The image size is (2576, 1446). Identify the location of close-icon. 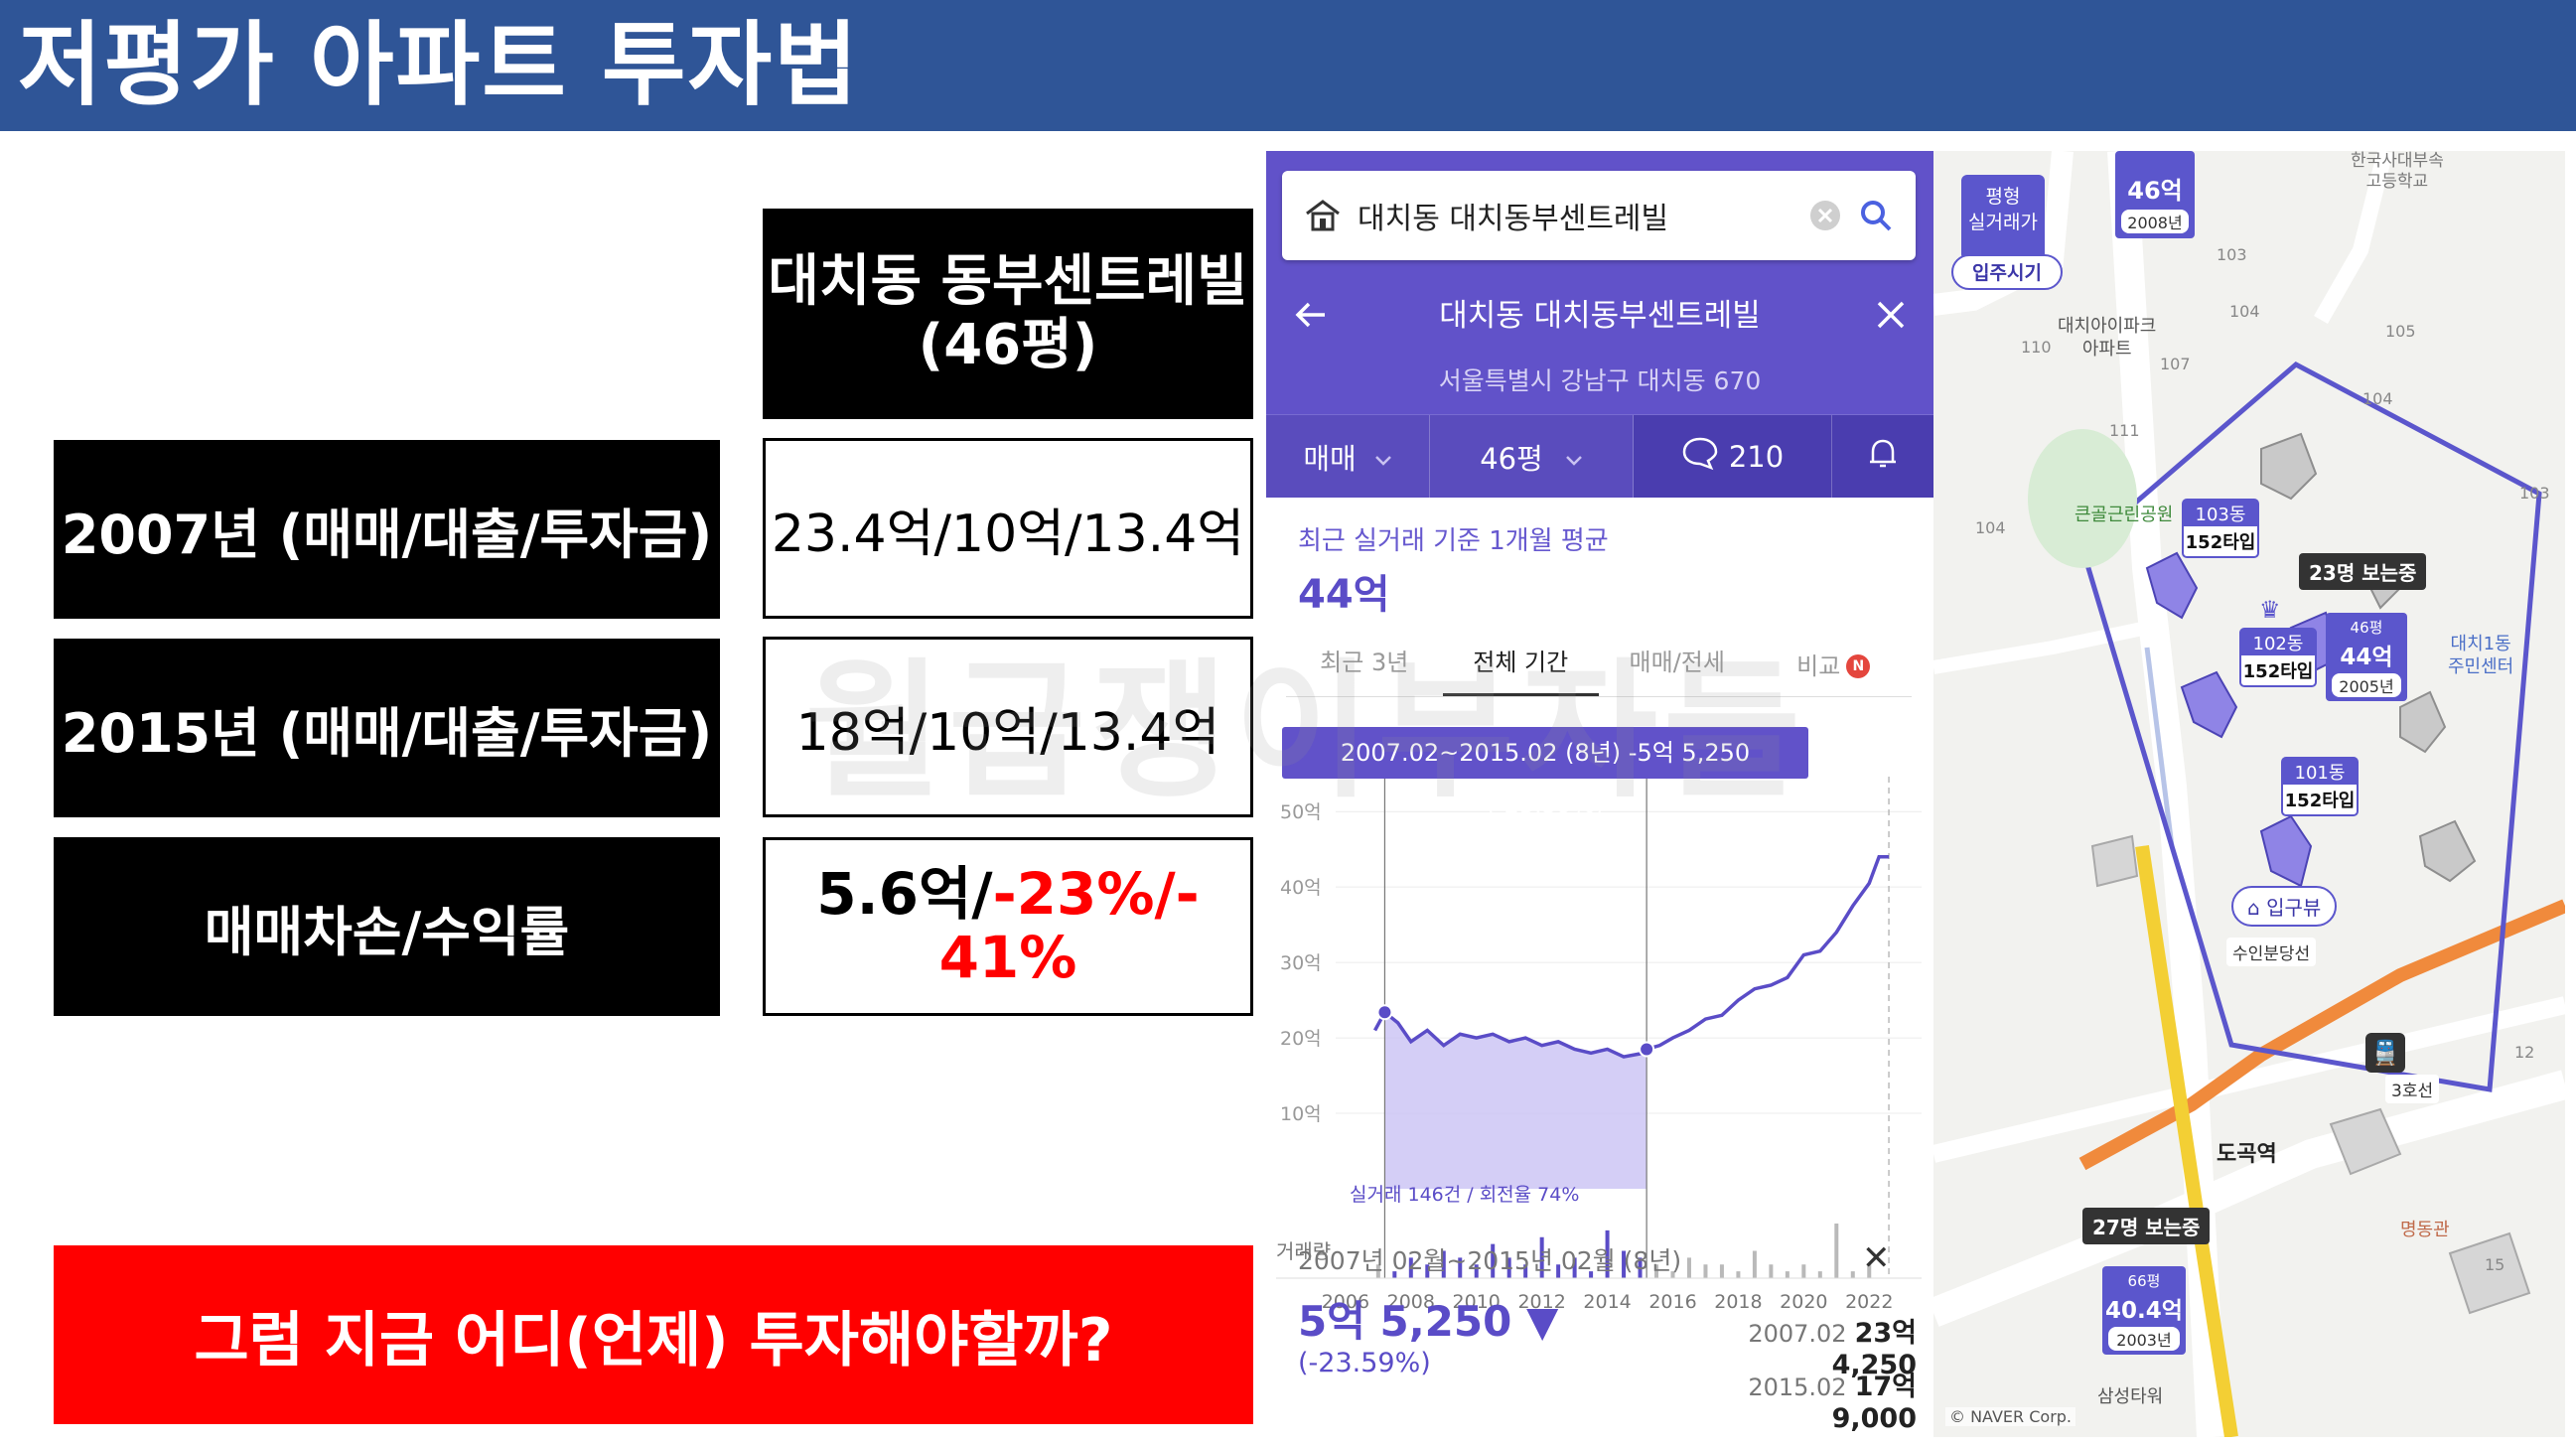
(1891, 315).